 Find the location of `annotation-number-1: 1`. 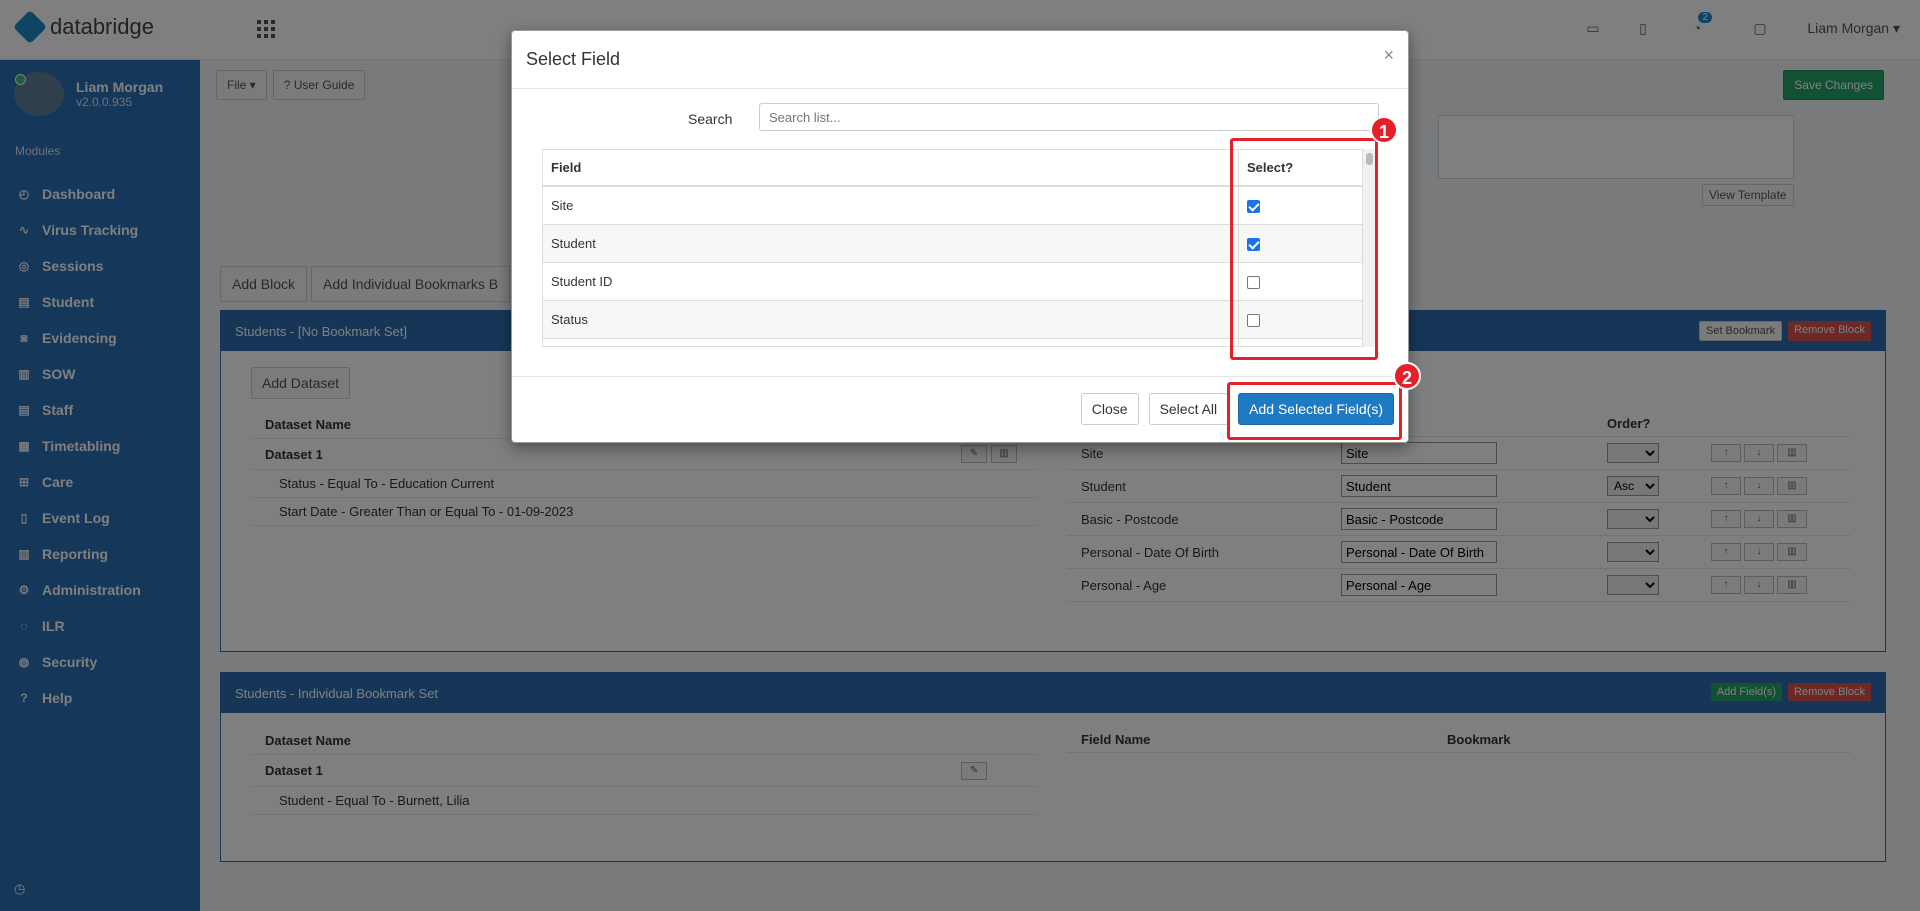

annotation-number-1: 1 is located at coordinates (1384, 130).